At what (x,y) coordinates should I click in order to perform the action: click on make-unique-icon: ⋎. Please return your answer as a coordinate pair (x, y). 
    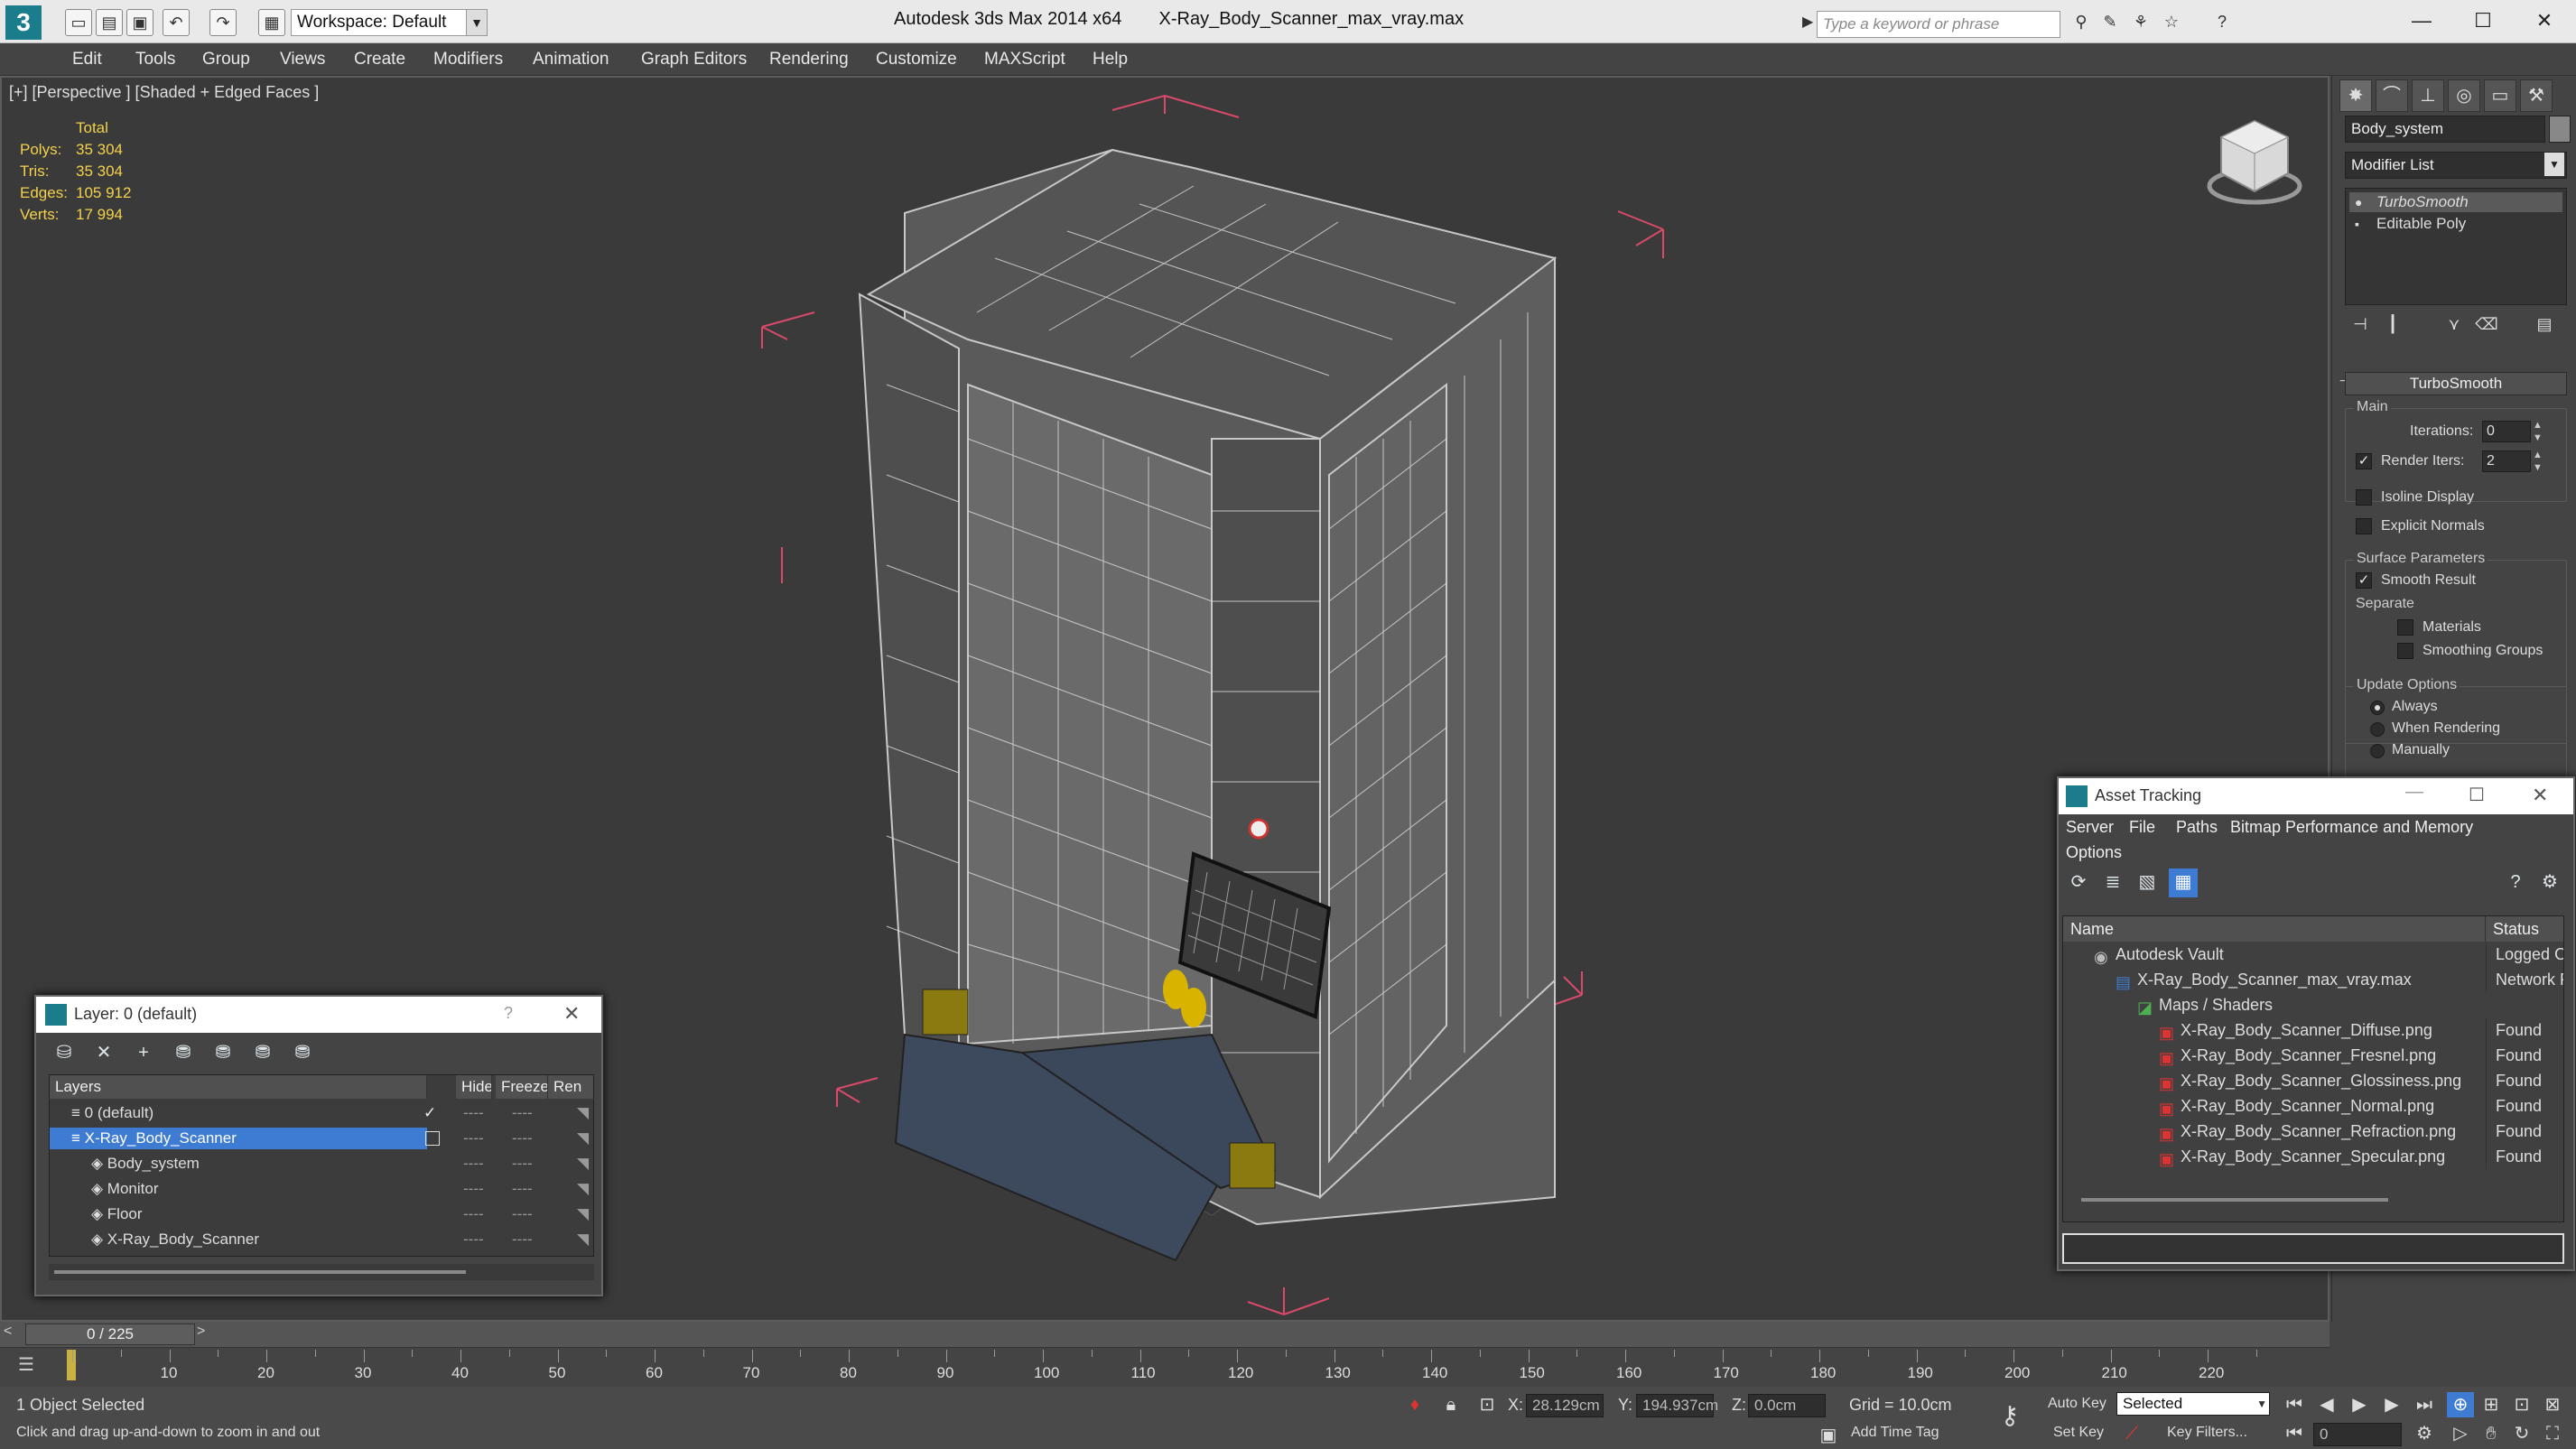
    Looking at the image, I should click on (2454, 324).